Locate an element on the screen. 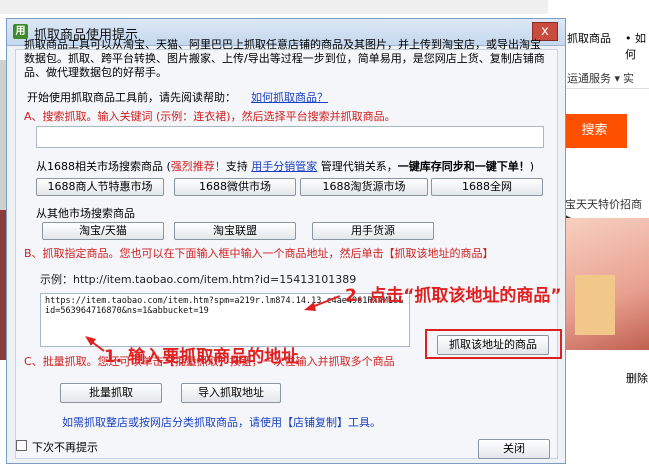  arrow-step2-head is located at coordinates (310, 306).